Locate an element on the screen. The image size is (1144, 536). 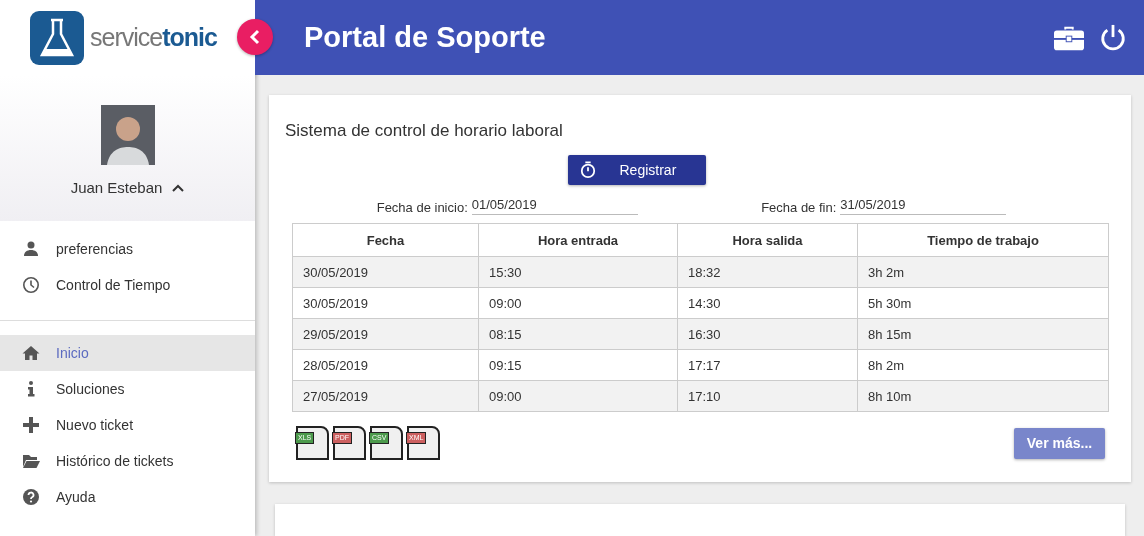
table-cell: 5h 30m is located at coordinates (983, 303).